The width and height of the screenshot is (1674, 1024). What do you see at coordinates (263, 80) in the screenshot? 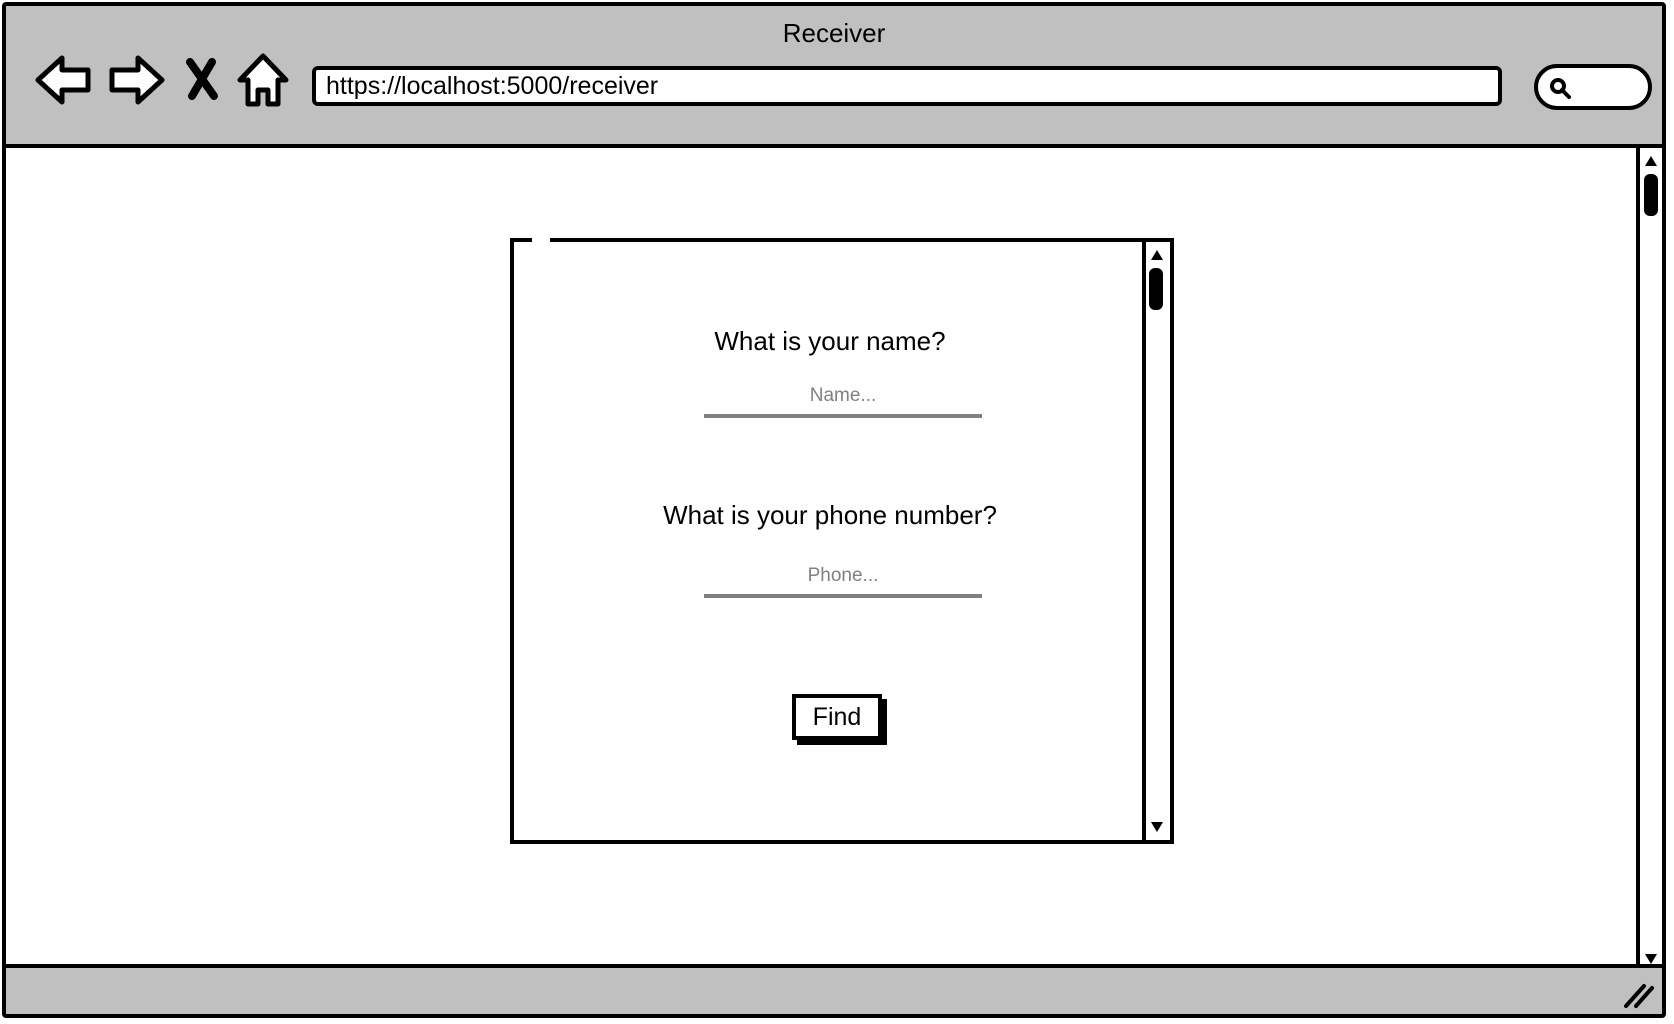
I see `home-icon` at bounding box center [263, 80].